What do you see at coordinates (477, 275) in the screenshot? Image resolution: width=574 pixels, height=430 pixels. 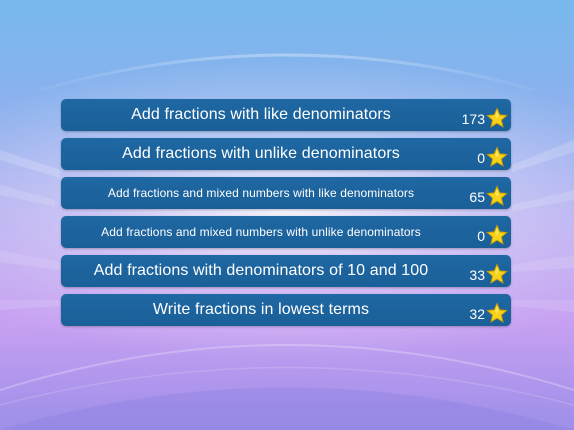 I see `skill-score: 33` at bounding box center [477, 275].